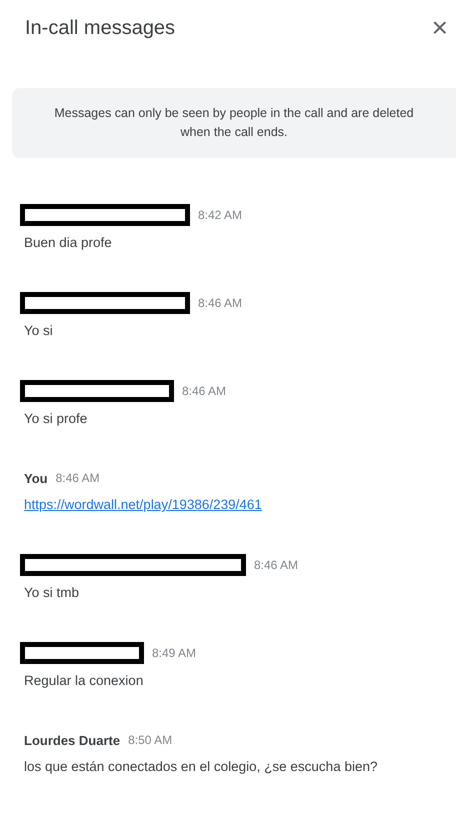 The width and height of the screenshot is (456, 819). I want to click on sender-name: You, so click(36, 478).